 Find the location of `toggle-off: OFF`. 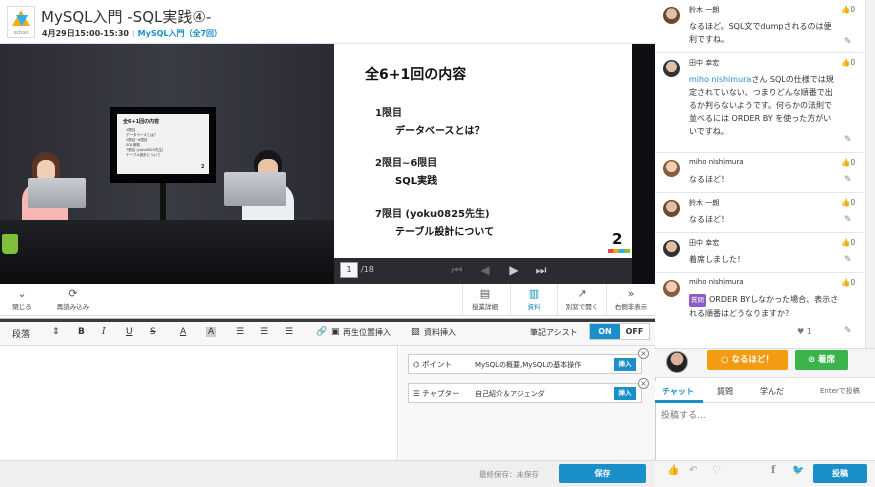

toggle-off: OFF is located at coordinates (634, 331).